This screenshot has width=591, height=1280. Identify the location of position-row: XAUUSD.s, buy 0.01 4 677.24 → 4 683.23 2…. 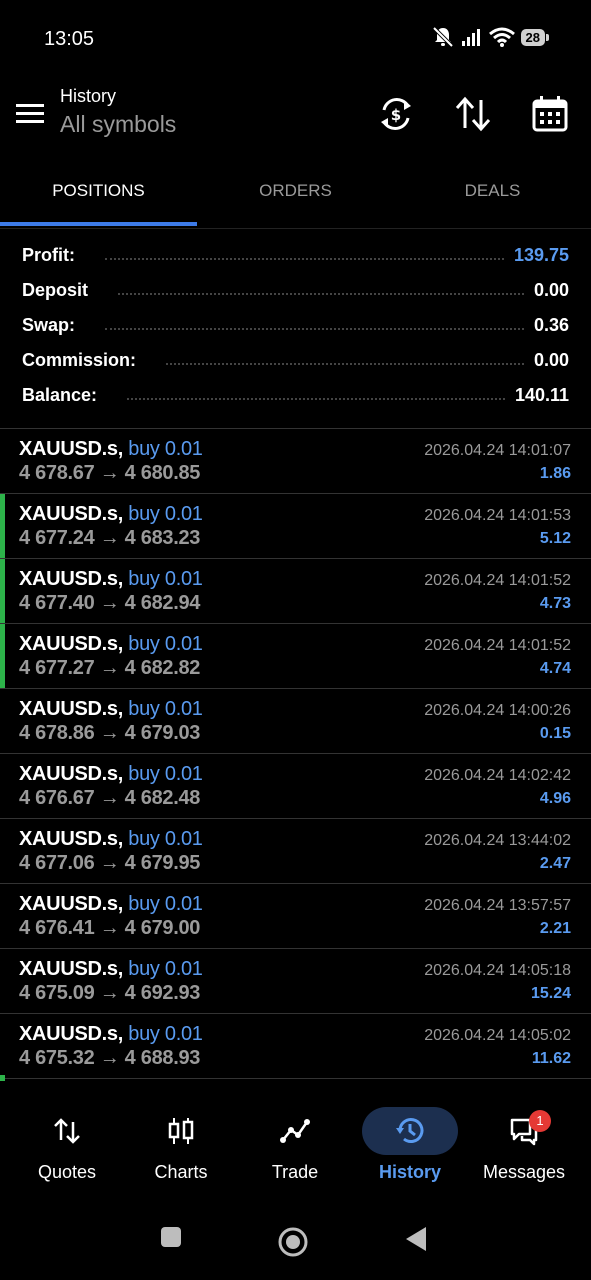
(295, 526).